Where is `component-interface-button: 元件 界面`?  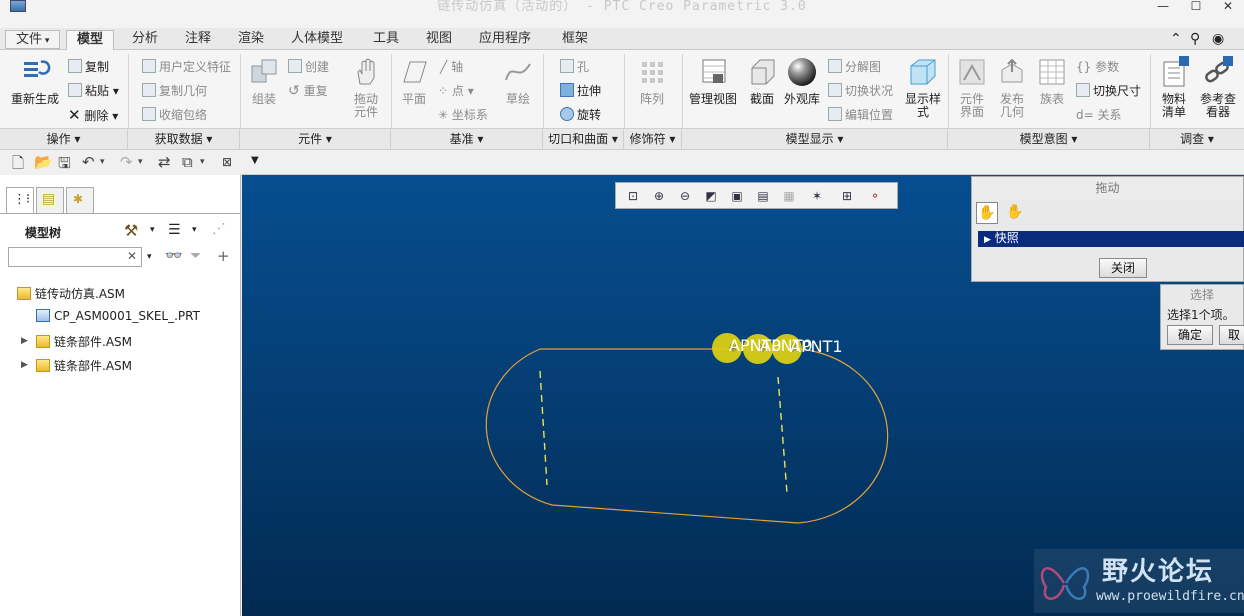 component-interface-button: 元件 界面 is located at coordinates (972, 87).